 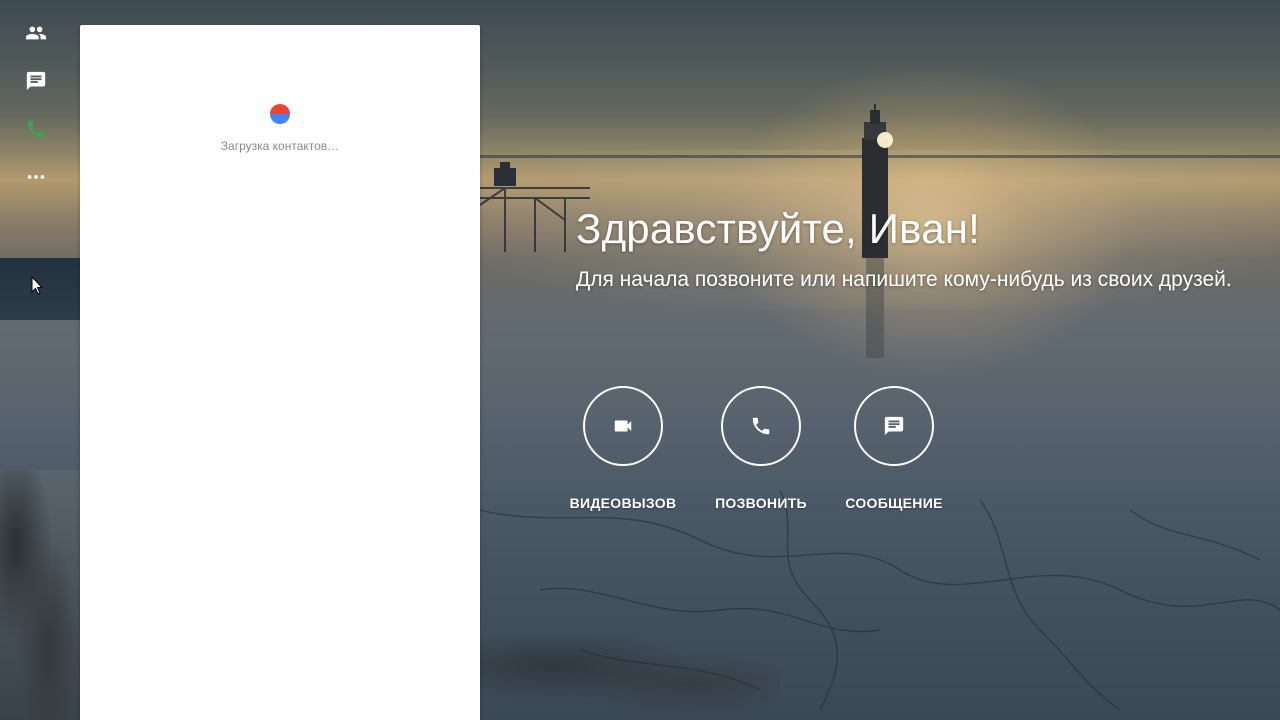 What do you see at coordinates (40, 360) in the screenshot?
I see `side-rail` at bounding box center [40, 360].